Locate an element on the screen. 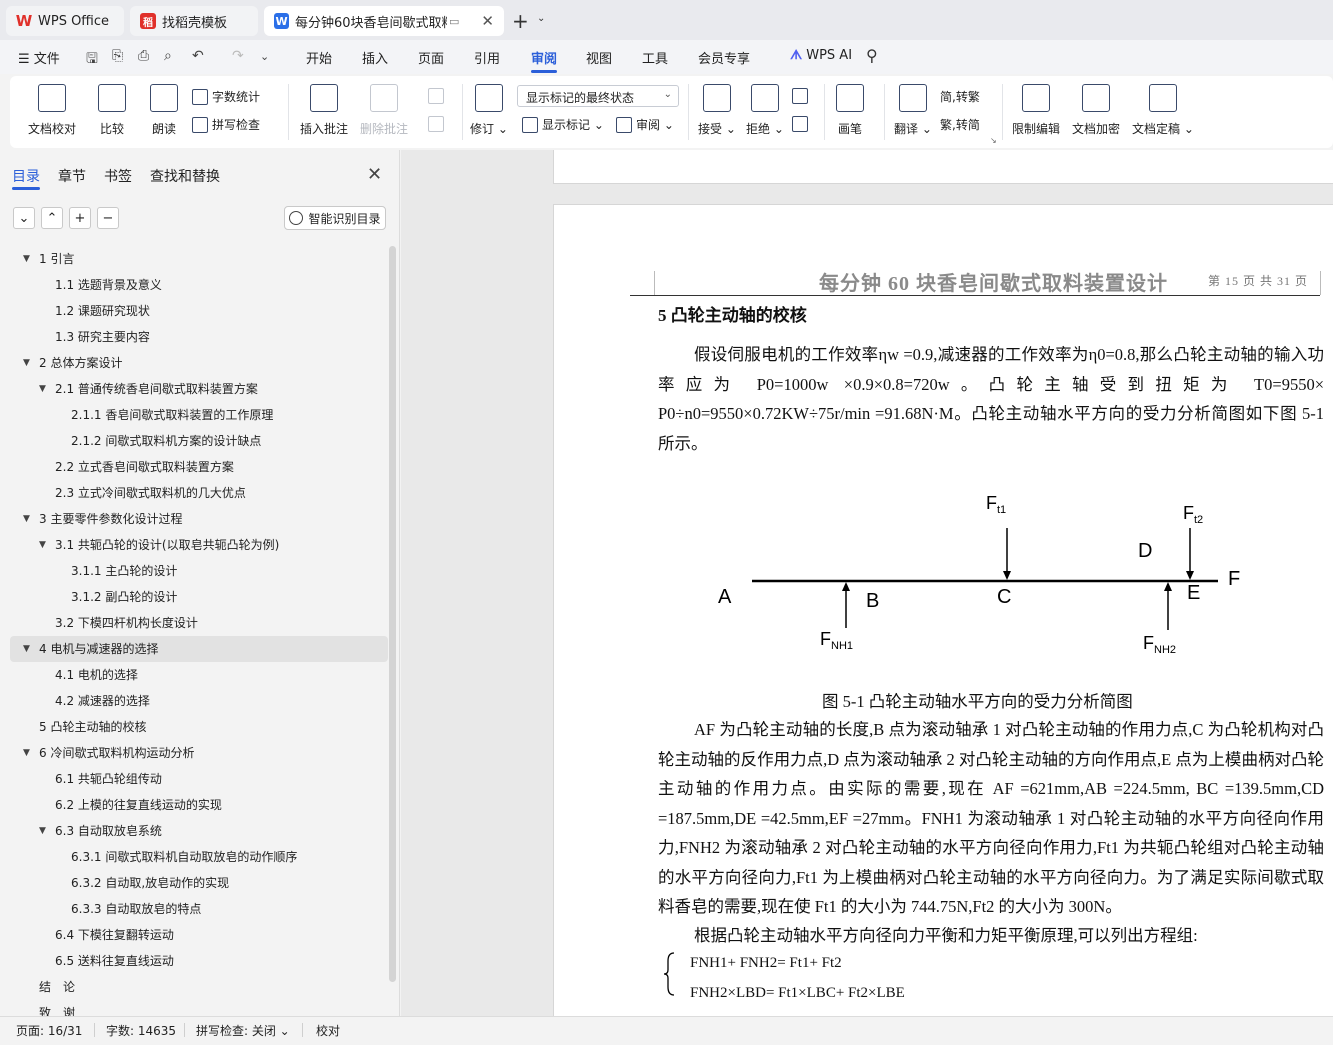 This screenshot has width=1333, height=1045. remove-heading-button: − is located at coordinates (108, 218).